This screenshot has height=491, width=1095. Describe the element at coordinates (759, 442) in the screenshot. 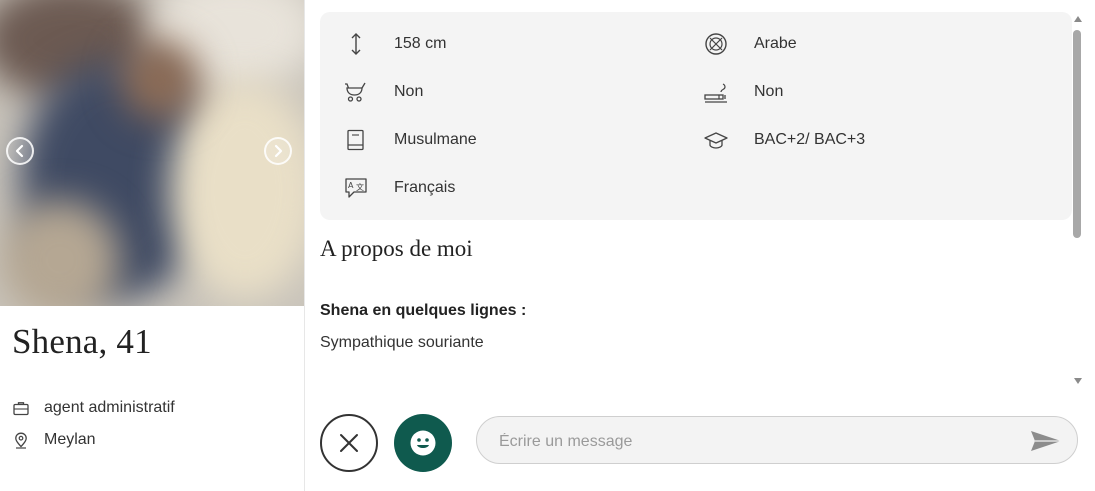

I see `message-input` at that location.